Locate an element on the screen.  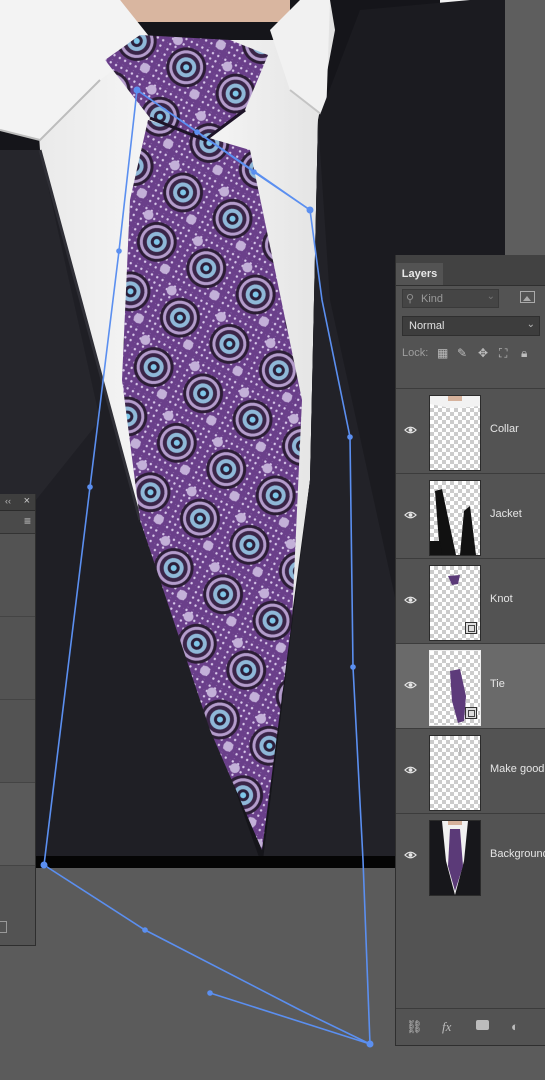
search-icon: ⚲ is located at coordinates (410, 299).